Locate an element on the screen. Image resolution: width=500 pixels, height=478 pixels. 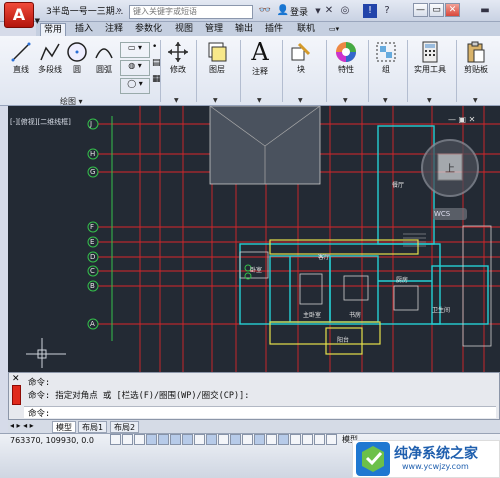
infer-constraints-toggle is located at coordinates (115, 439).